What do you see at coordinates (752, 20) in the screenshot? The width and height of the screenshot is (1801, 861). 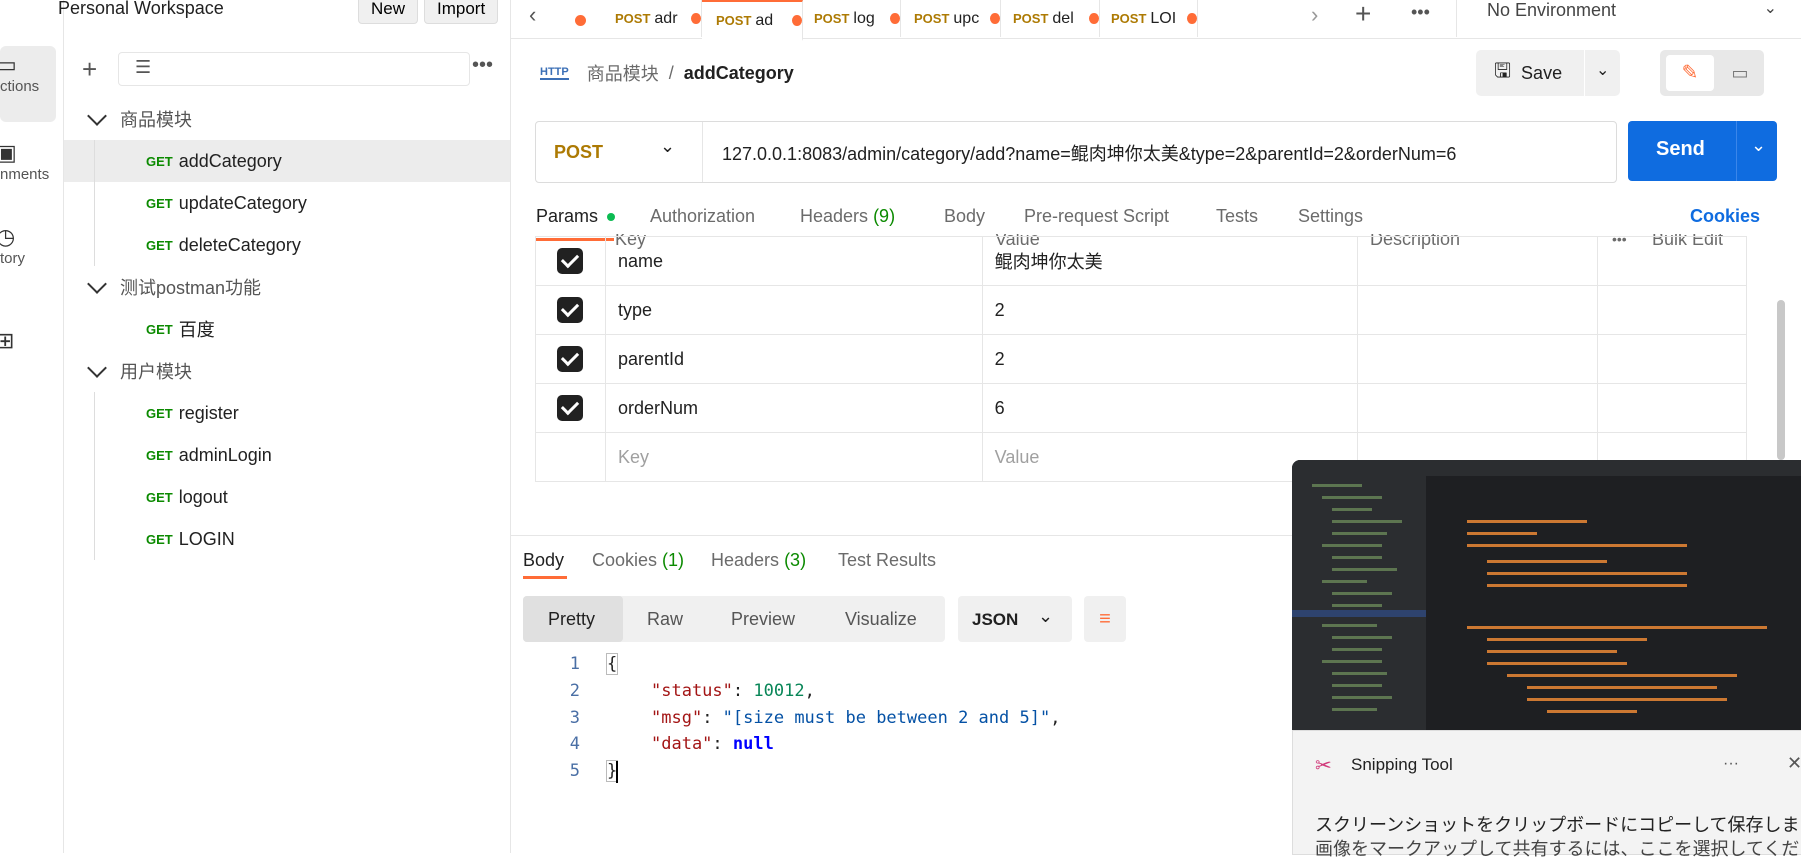 I see `request-tab: POST ad` at bounding box center [752, 20].